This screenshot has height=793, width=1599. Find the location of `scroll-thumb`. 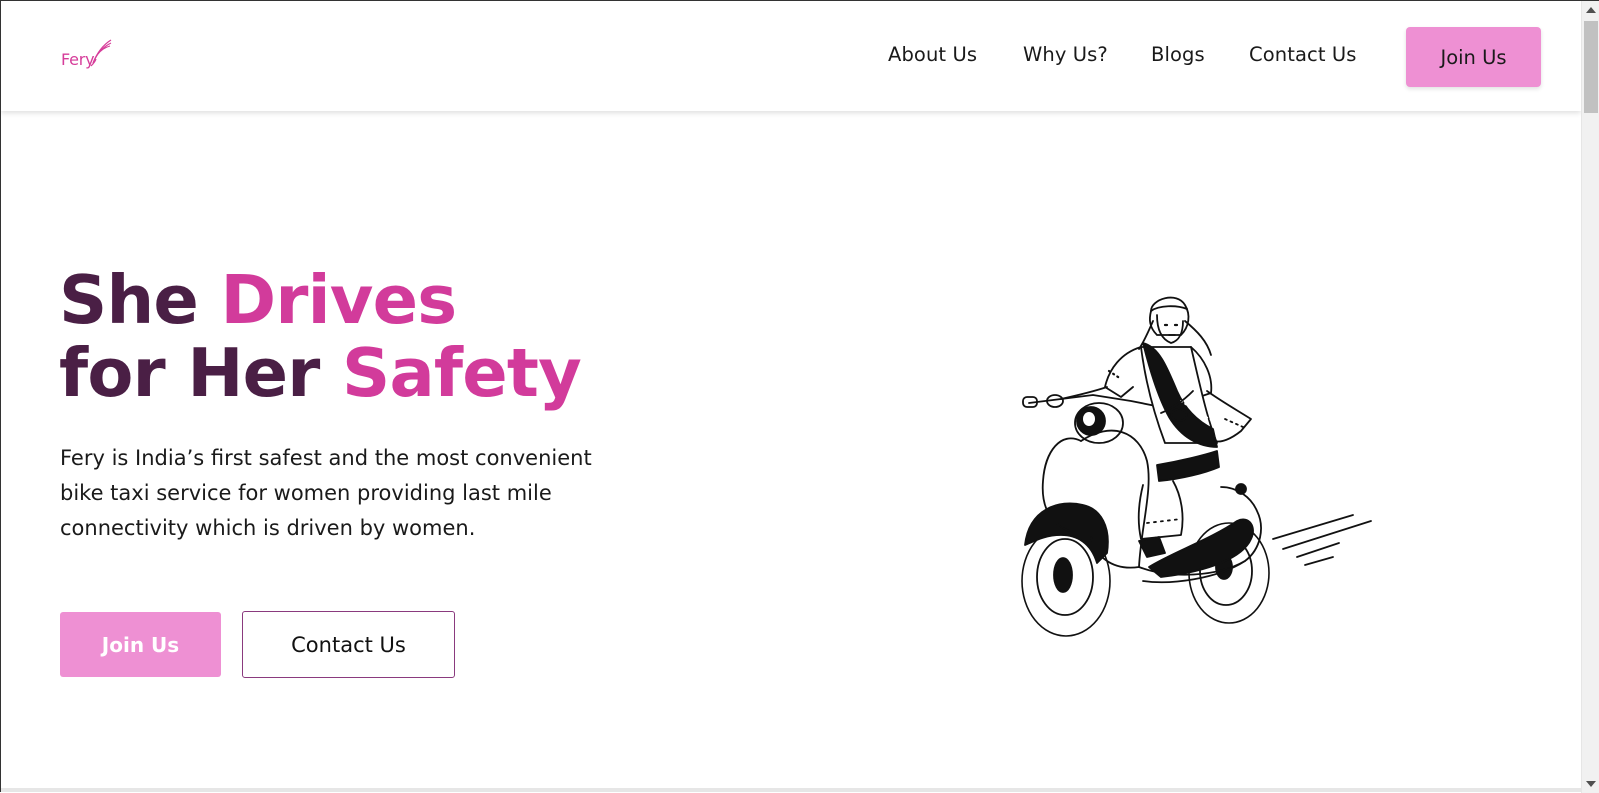

scroll-thumb is located at coordinates (1591, 67).